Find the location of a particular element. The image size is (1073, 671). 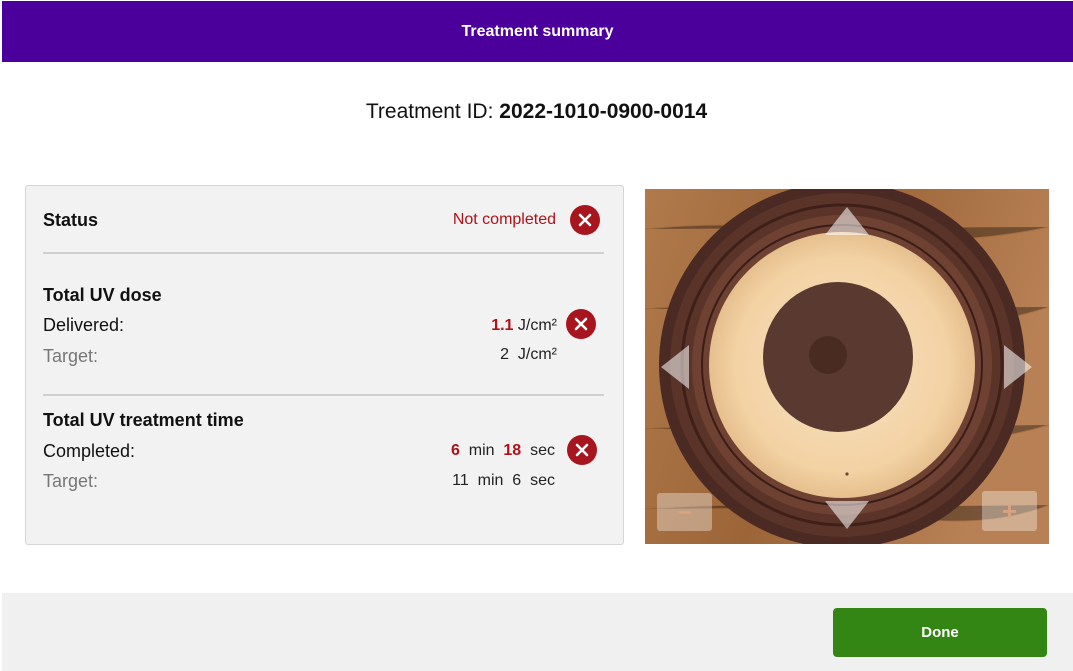

arrow-right-icon is located at coordinates (1018, 367).